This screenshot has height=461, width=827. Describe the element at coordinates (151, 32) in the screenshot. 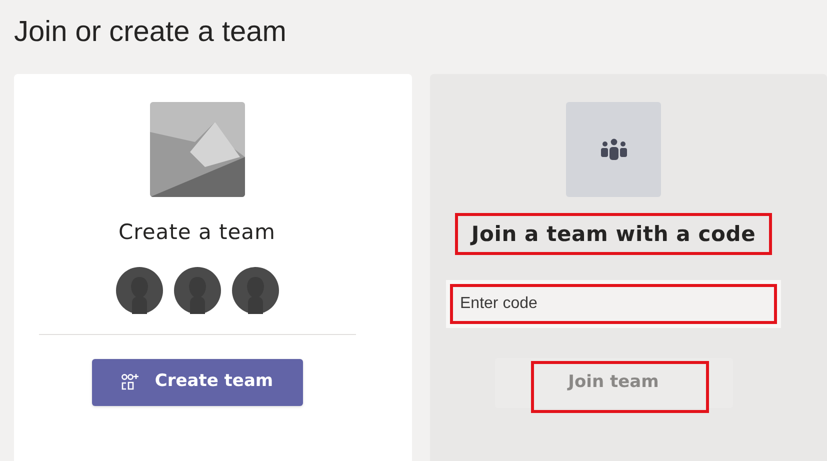

I see `page-title: Join or create a team` at that location.